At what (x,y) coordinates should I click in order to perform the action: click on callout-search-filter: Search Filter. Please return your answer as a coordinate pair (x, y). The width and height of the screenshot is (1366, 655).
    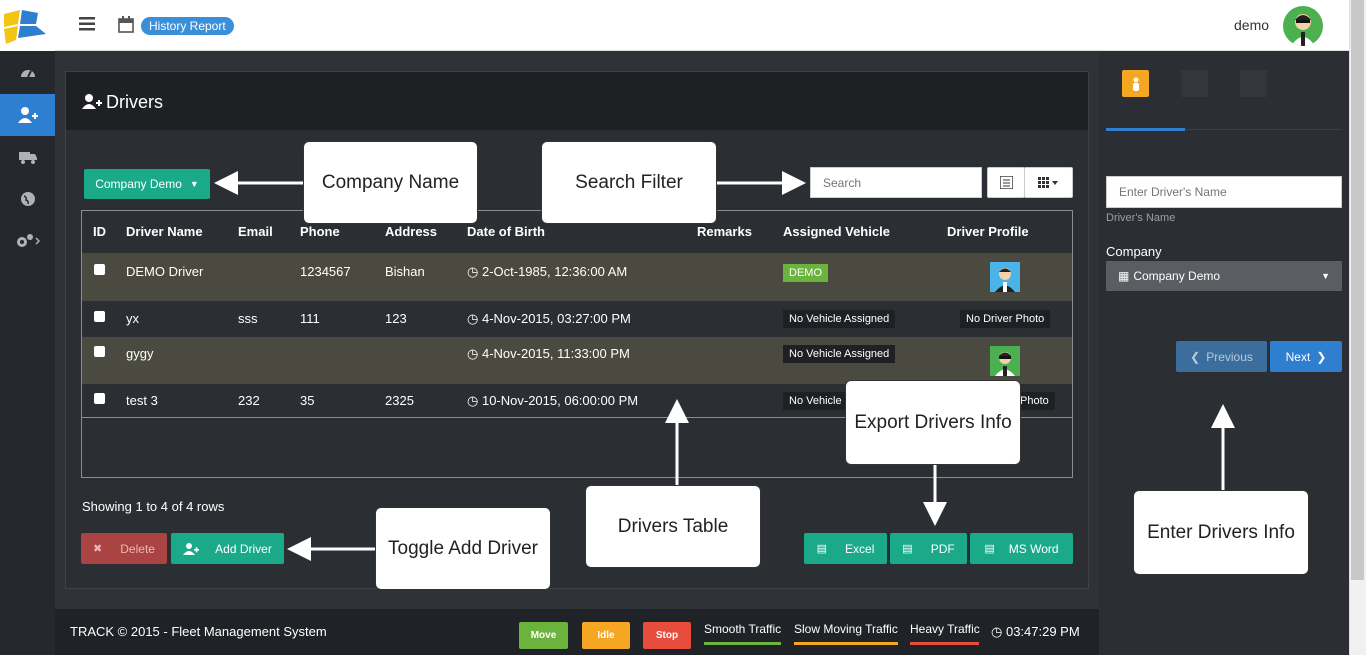
    Looking at the image, I should click on (629, 182).